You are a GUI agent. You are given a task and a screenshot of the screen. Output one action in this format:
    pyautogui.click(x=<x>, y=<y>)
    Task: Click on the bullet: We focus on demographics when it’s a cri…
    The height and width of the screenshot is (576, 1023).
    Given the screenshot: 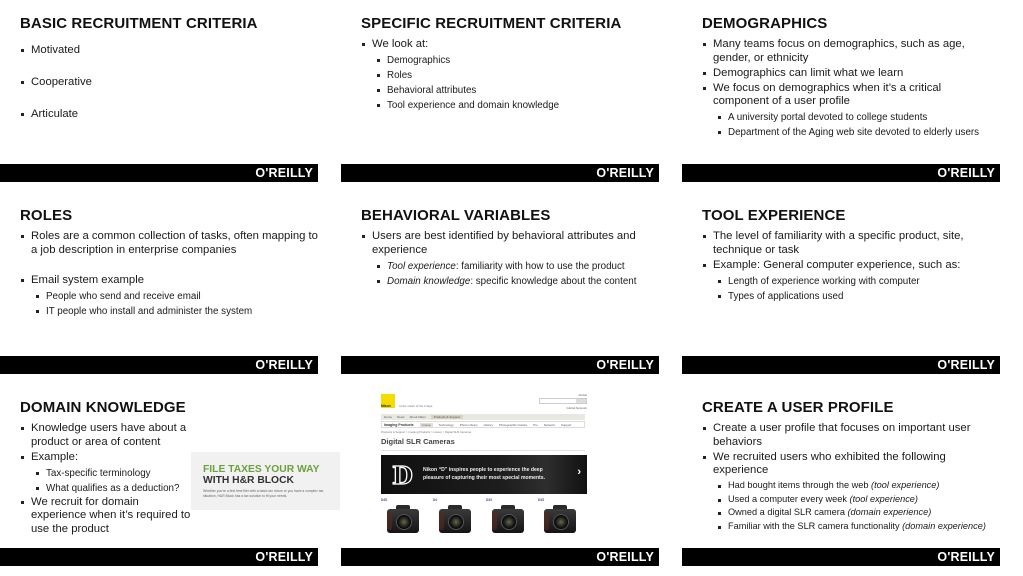 What is the action you would take?
    pyautogui.click(x=851, y=95)
    